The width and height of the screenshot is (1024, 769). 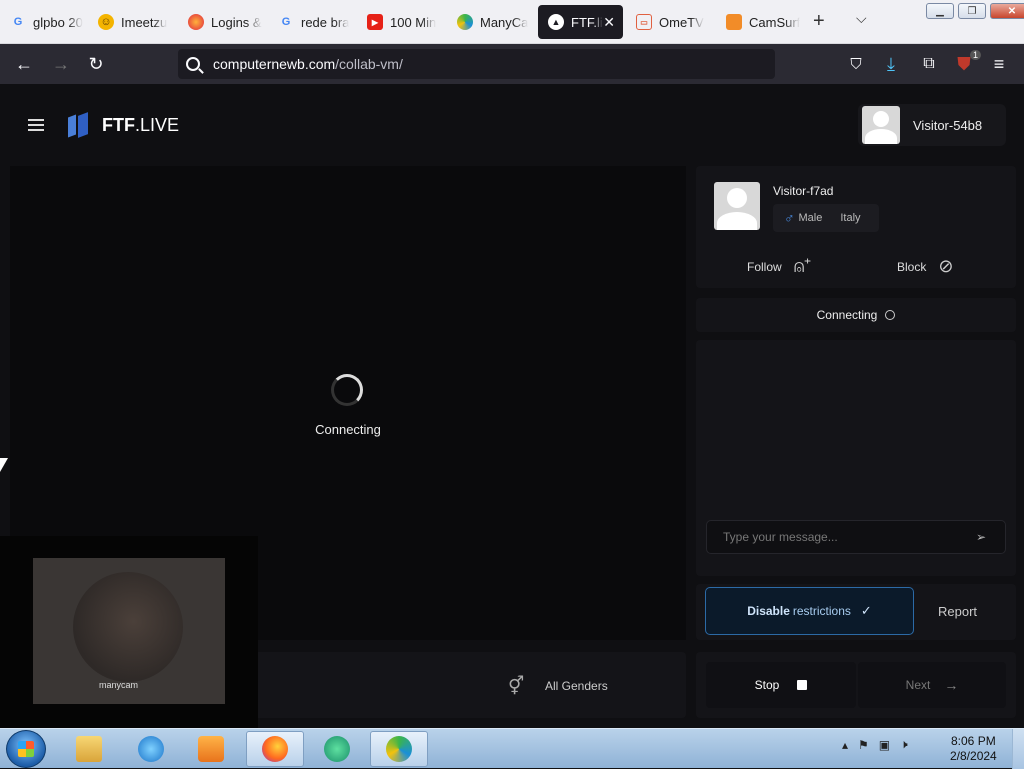 I want to click on chat-app-icon, so click(x=337, y=749).